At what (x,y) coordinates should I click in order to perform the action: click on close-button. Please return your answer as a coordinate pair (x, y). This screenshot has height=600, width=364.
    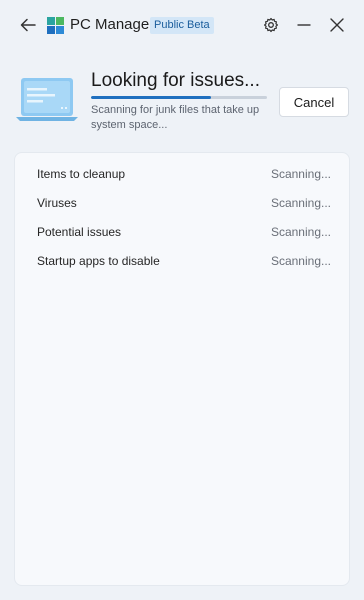
    Looking at the image, I should click on (337, 25).